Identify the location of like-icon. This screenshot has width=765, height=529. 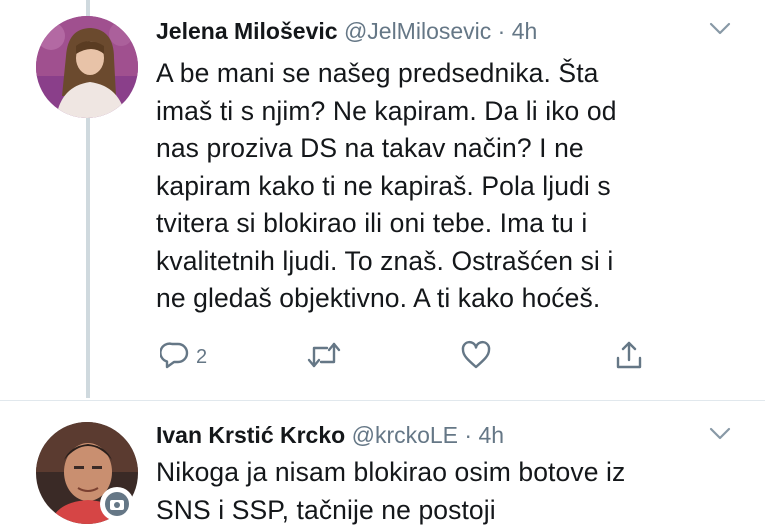
(476, 357).